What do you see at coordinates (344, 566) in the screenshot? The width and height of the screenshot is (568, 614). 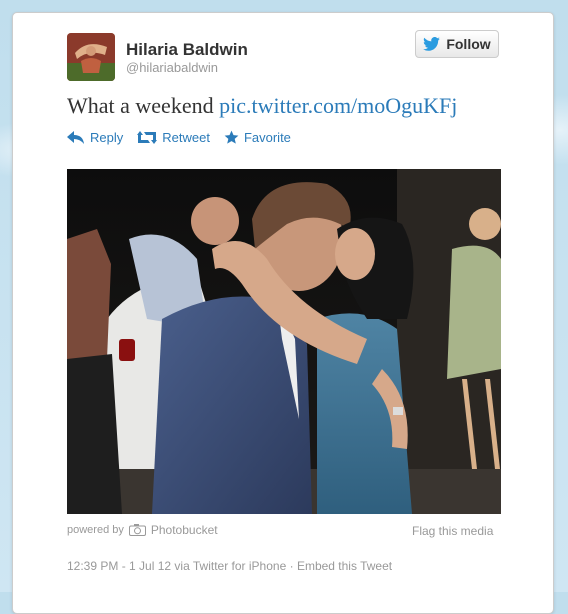 I see `embed-tweet-link: Embed this Tweet` at bounding box center [344, 566].